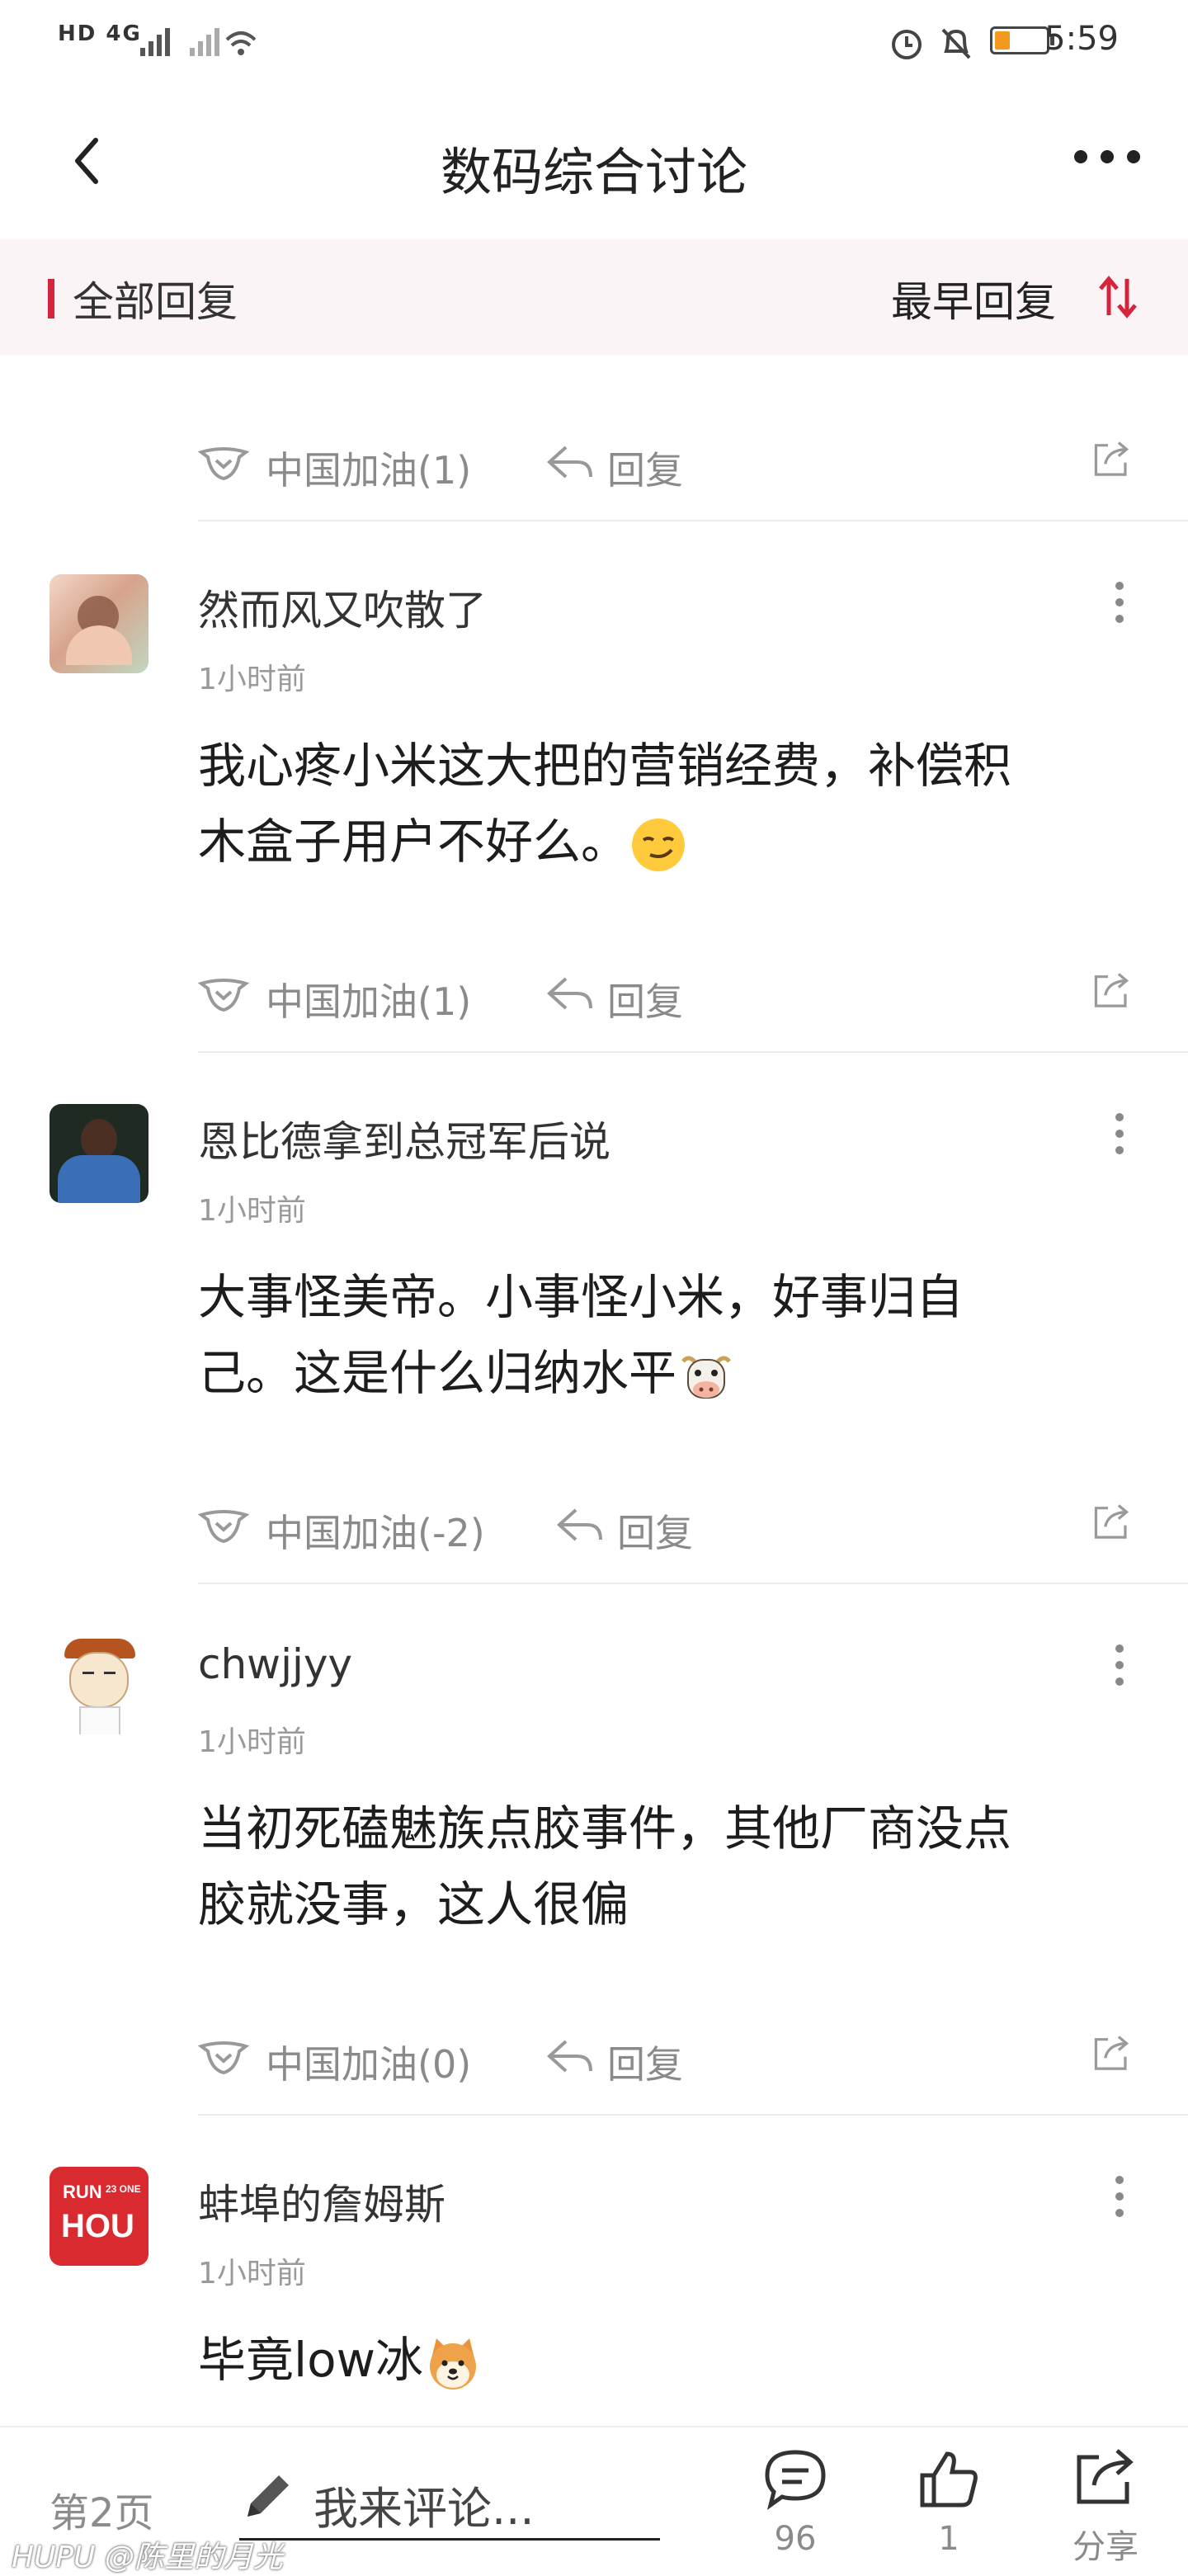  What do you see at coordinates (100, 33) in the screenshot?
I see `network-indicator: HD 4G` at bounding box center [100, 33].